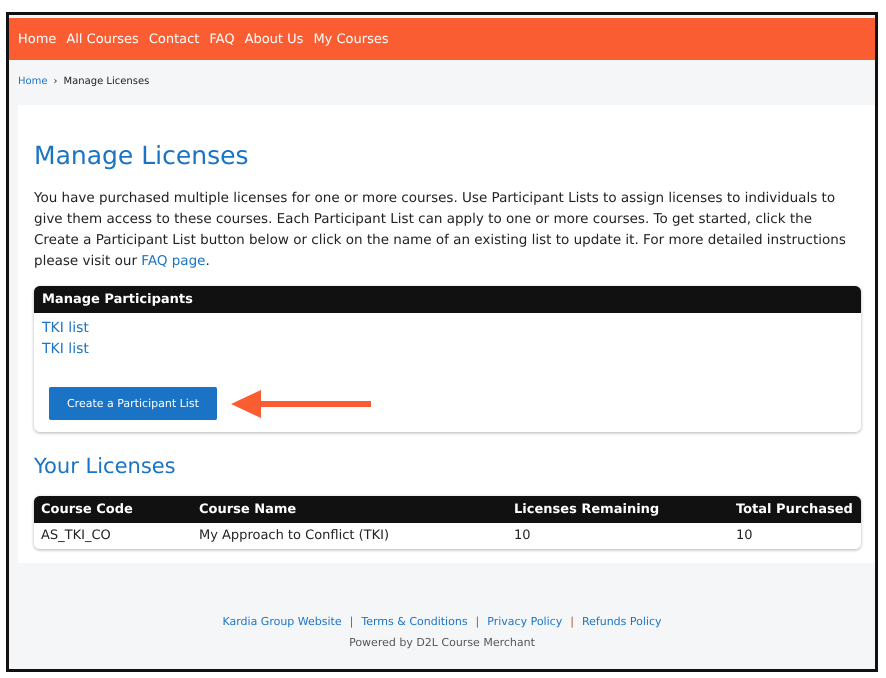 The height and width of the screenshot is (678, 886). I want to click on page-title: Manage Licenses, so click(142, 155).